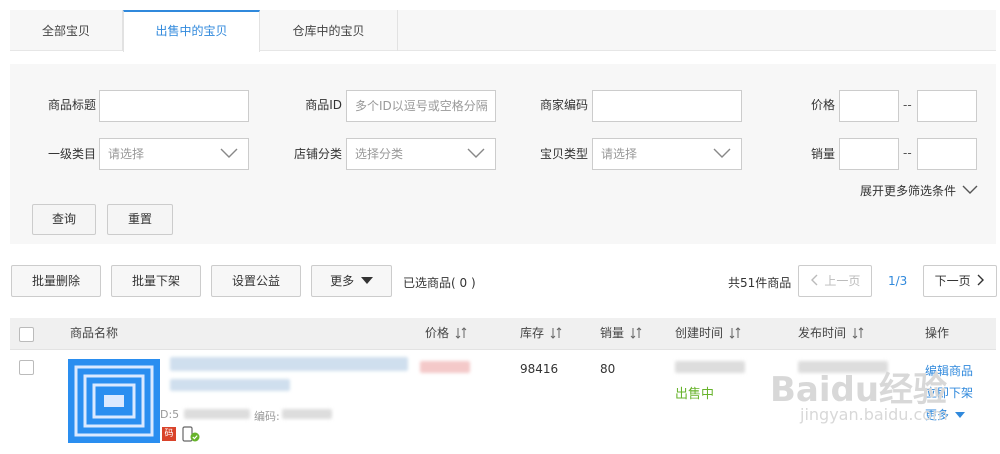  I want to click on prev-page-button: 上一页, so click(835, 281).